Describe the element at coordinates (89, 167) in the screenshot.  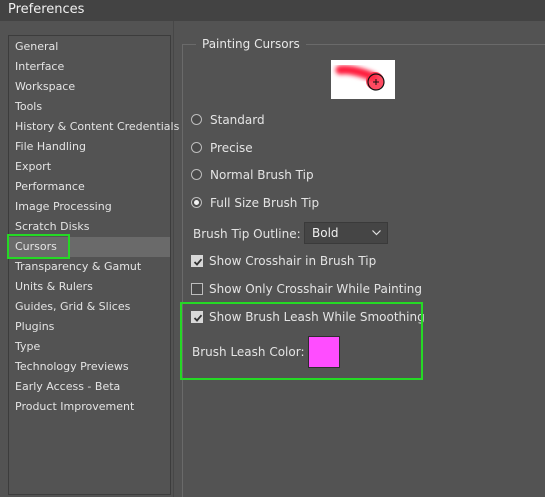
I see `sidebar-item-export: Export` at that location.